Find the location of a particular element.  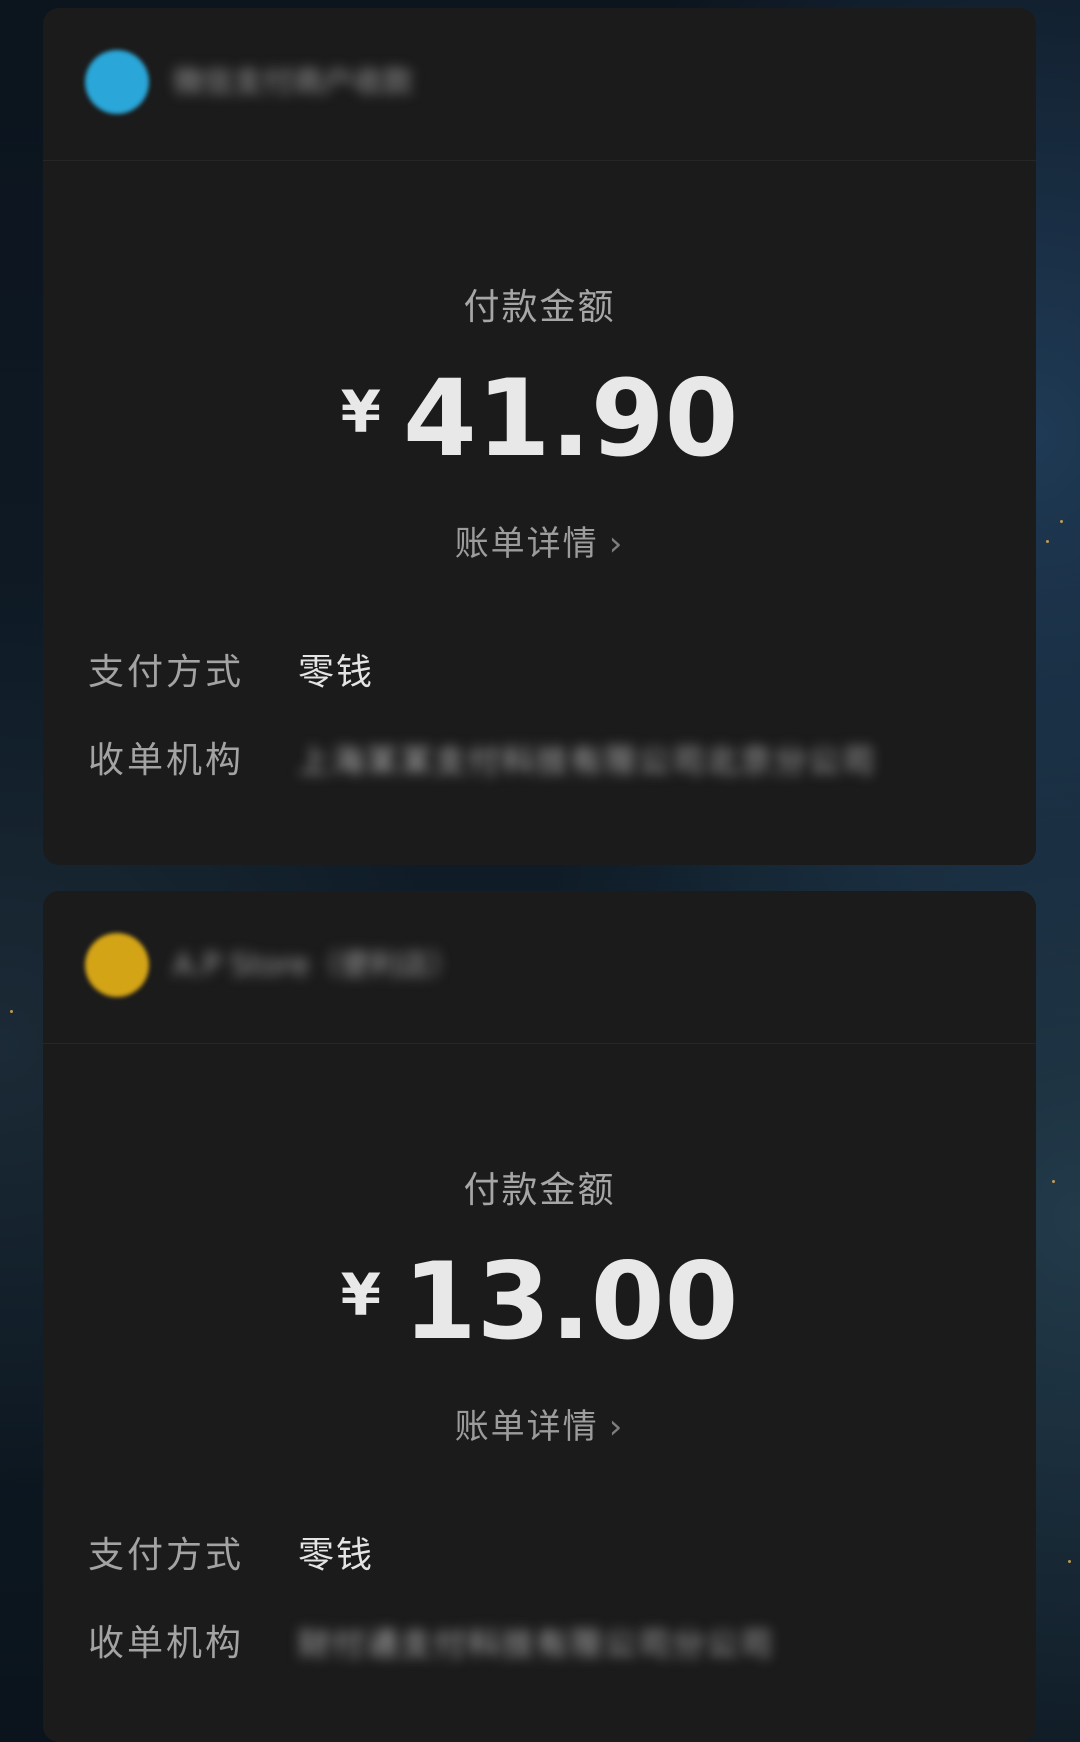

payment-amount: ¥41.90 is located at coordinates (539, 419).